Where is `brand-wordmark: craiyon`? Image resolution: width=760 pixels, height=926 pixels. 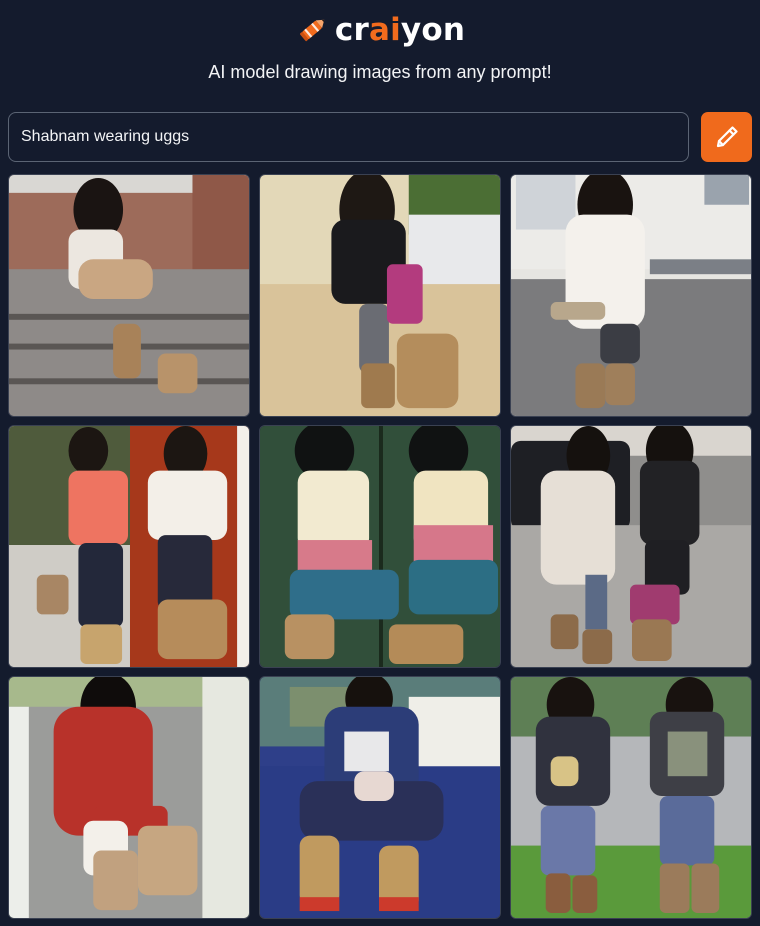
brand-wordmark: craiyon is located at coordinates (400, 30).